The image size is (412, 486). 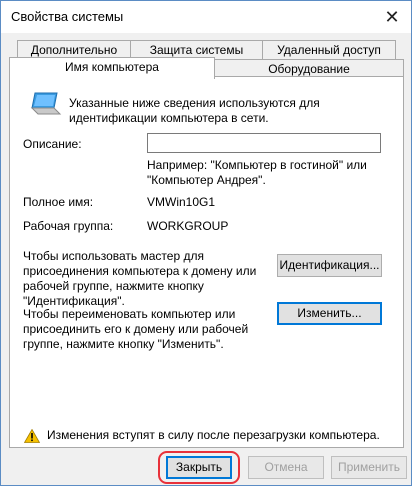 I want to click on full-name-value: VMWin10G1, so click(x=181, y=202).